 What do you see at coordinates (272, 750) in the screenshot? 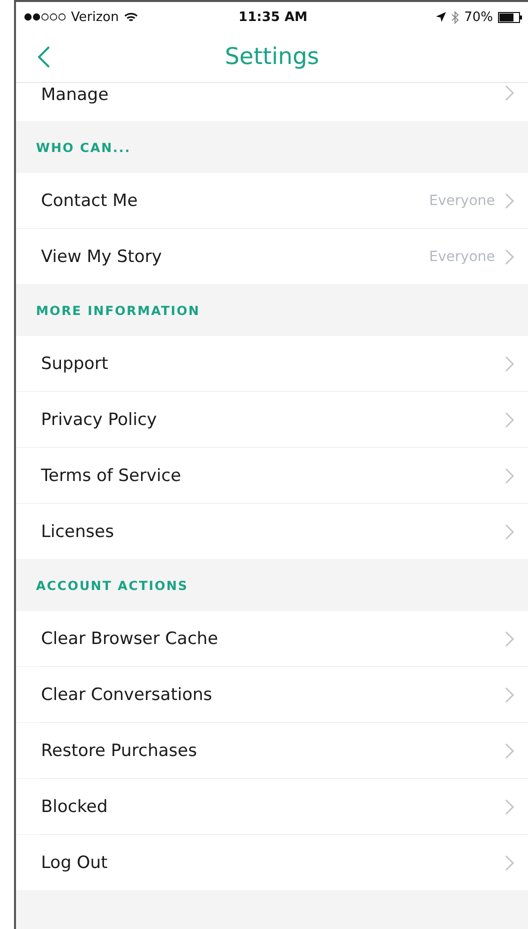
I see `settings-row: Restore Purchases` at bounding box center [272, 750].